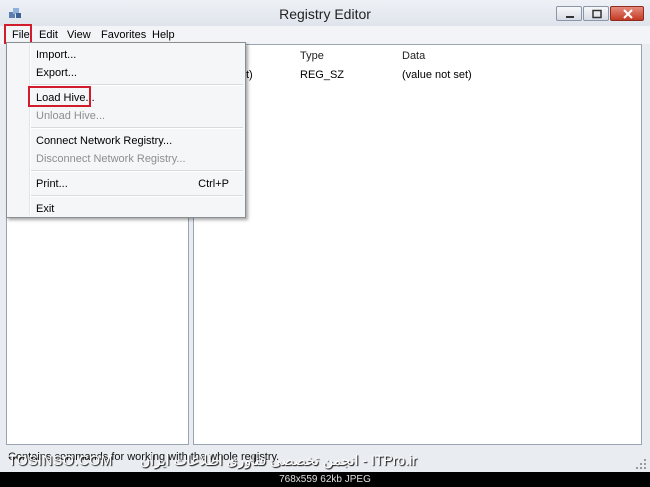 The width and height of the screenshot is (650, 487). What do you see at coordinates (163, 35) in the screenshot?
I see `menu-help: Help` at bounding box center [163, 35].